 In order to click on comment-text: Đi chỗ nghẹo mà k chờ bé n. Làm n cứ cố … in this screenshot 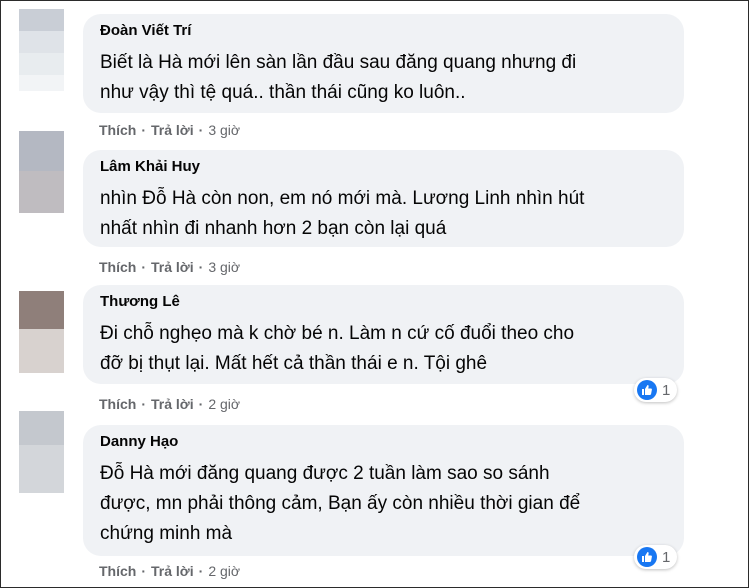, I will do `click(337, 348)`.